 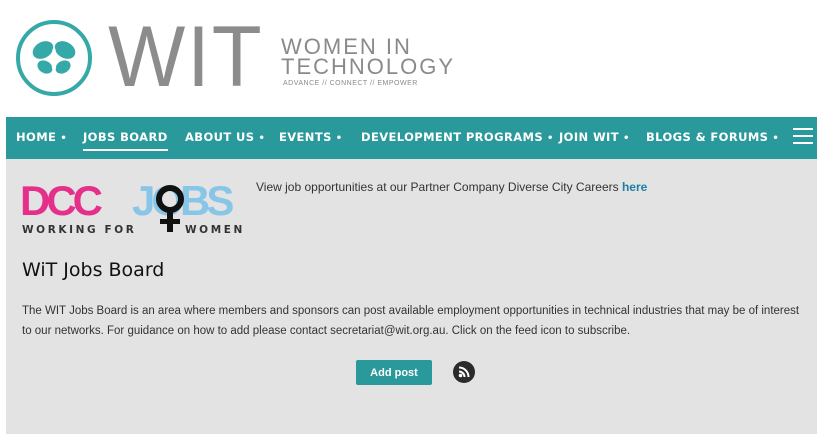 I want to click on svg-text: DCC, so click(x=61, y=200).